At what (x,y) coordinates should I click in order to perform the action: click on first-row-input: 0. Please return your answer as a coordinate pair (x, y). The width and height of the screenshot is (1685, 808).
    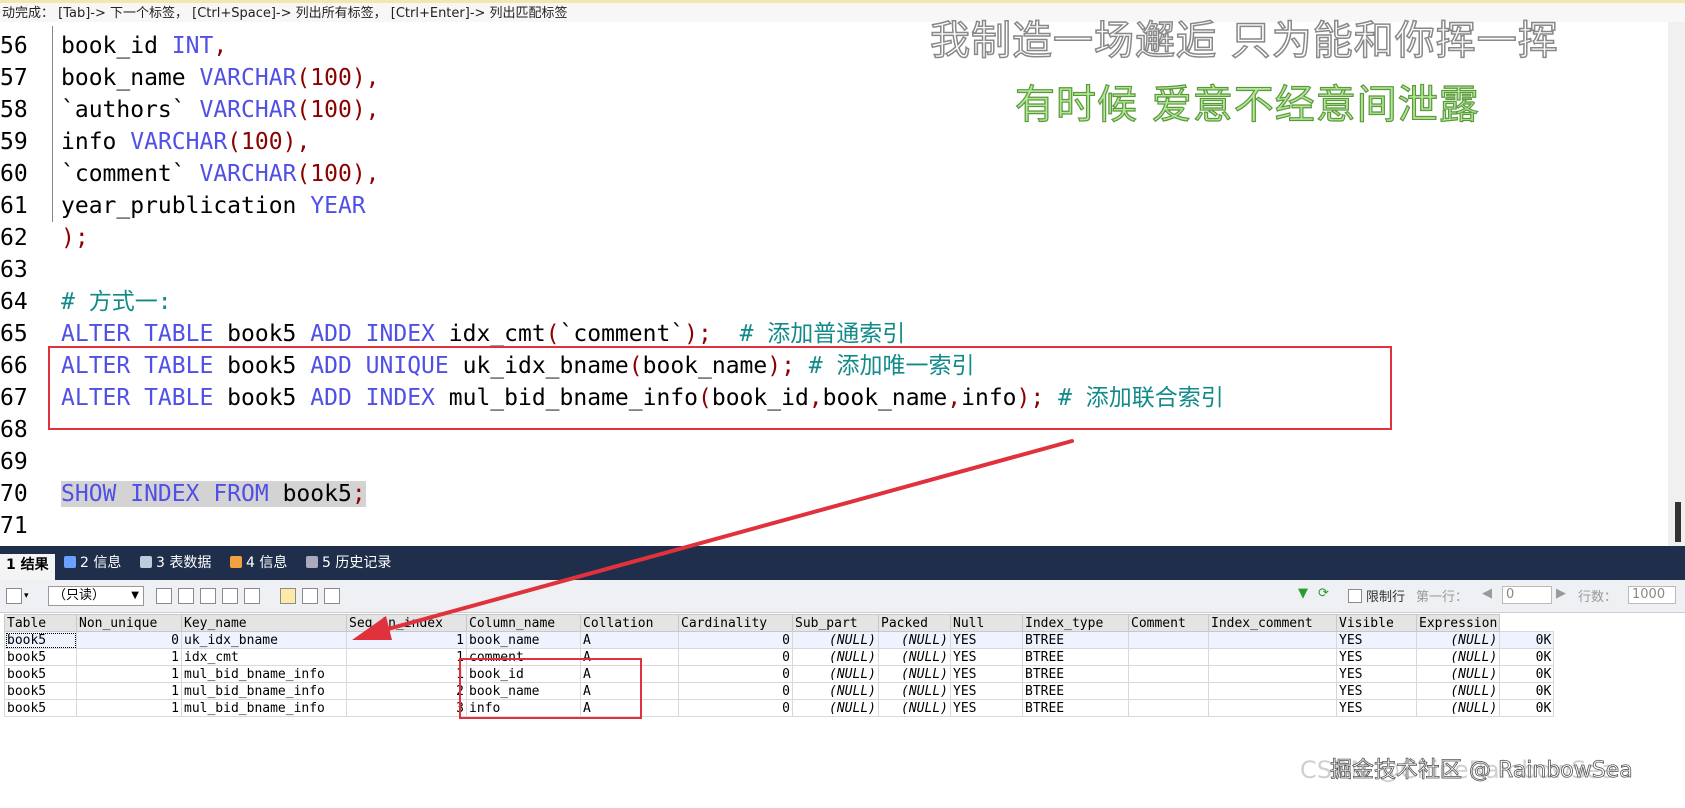
    Looking at the image, I should click on (1527, 595).